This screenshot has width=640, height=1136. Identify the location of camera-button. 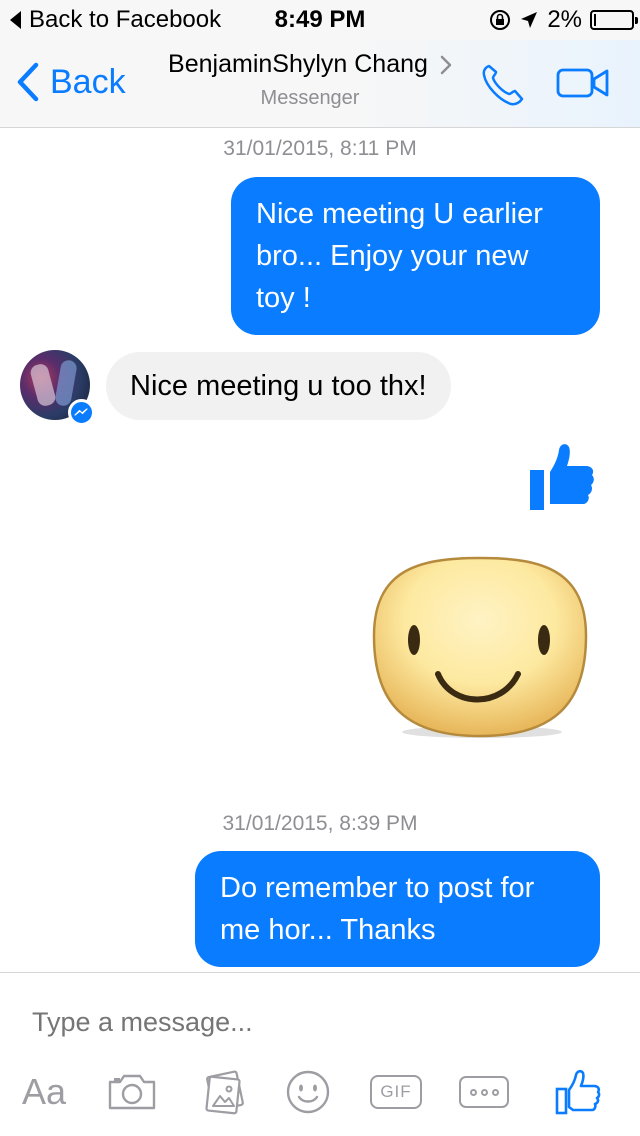
(132, 1092).